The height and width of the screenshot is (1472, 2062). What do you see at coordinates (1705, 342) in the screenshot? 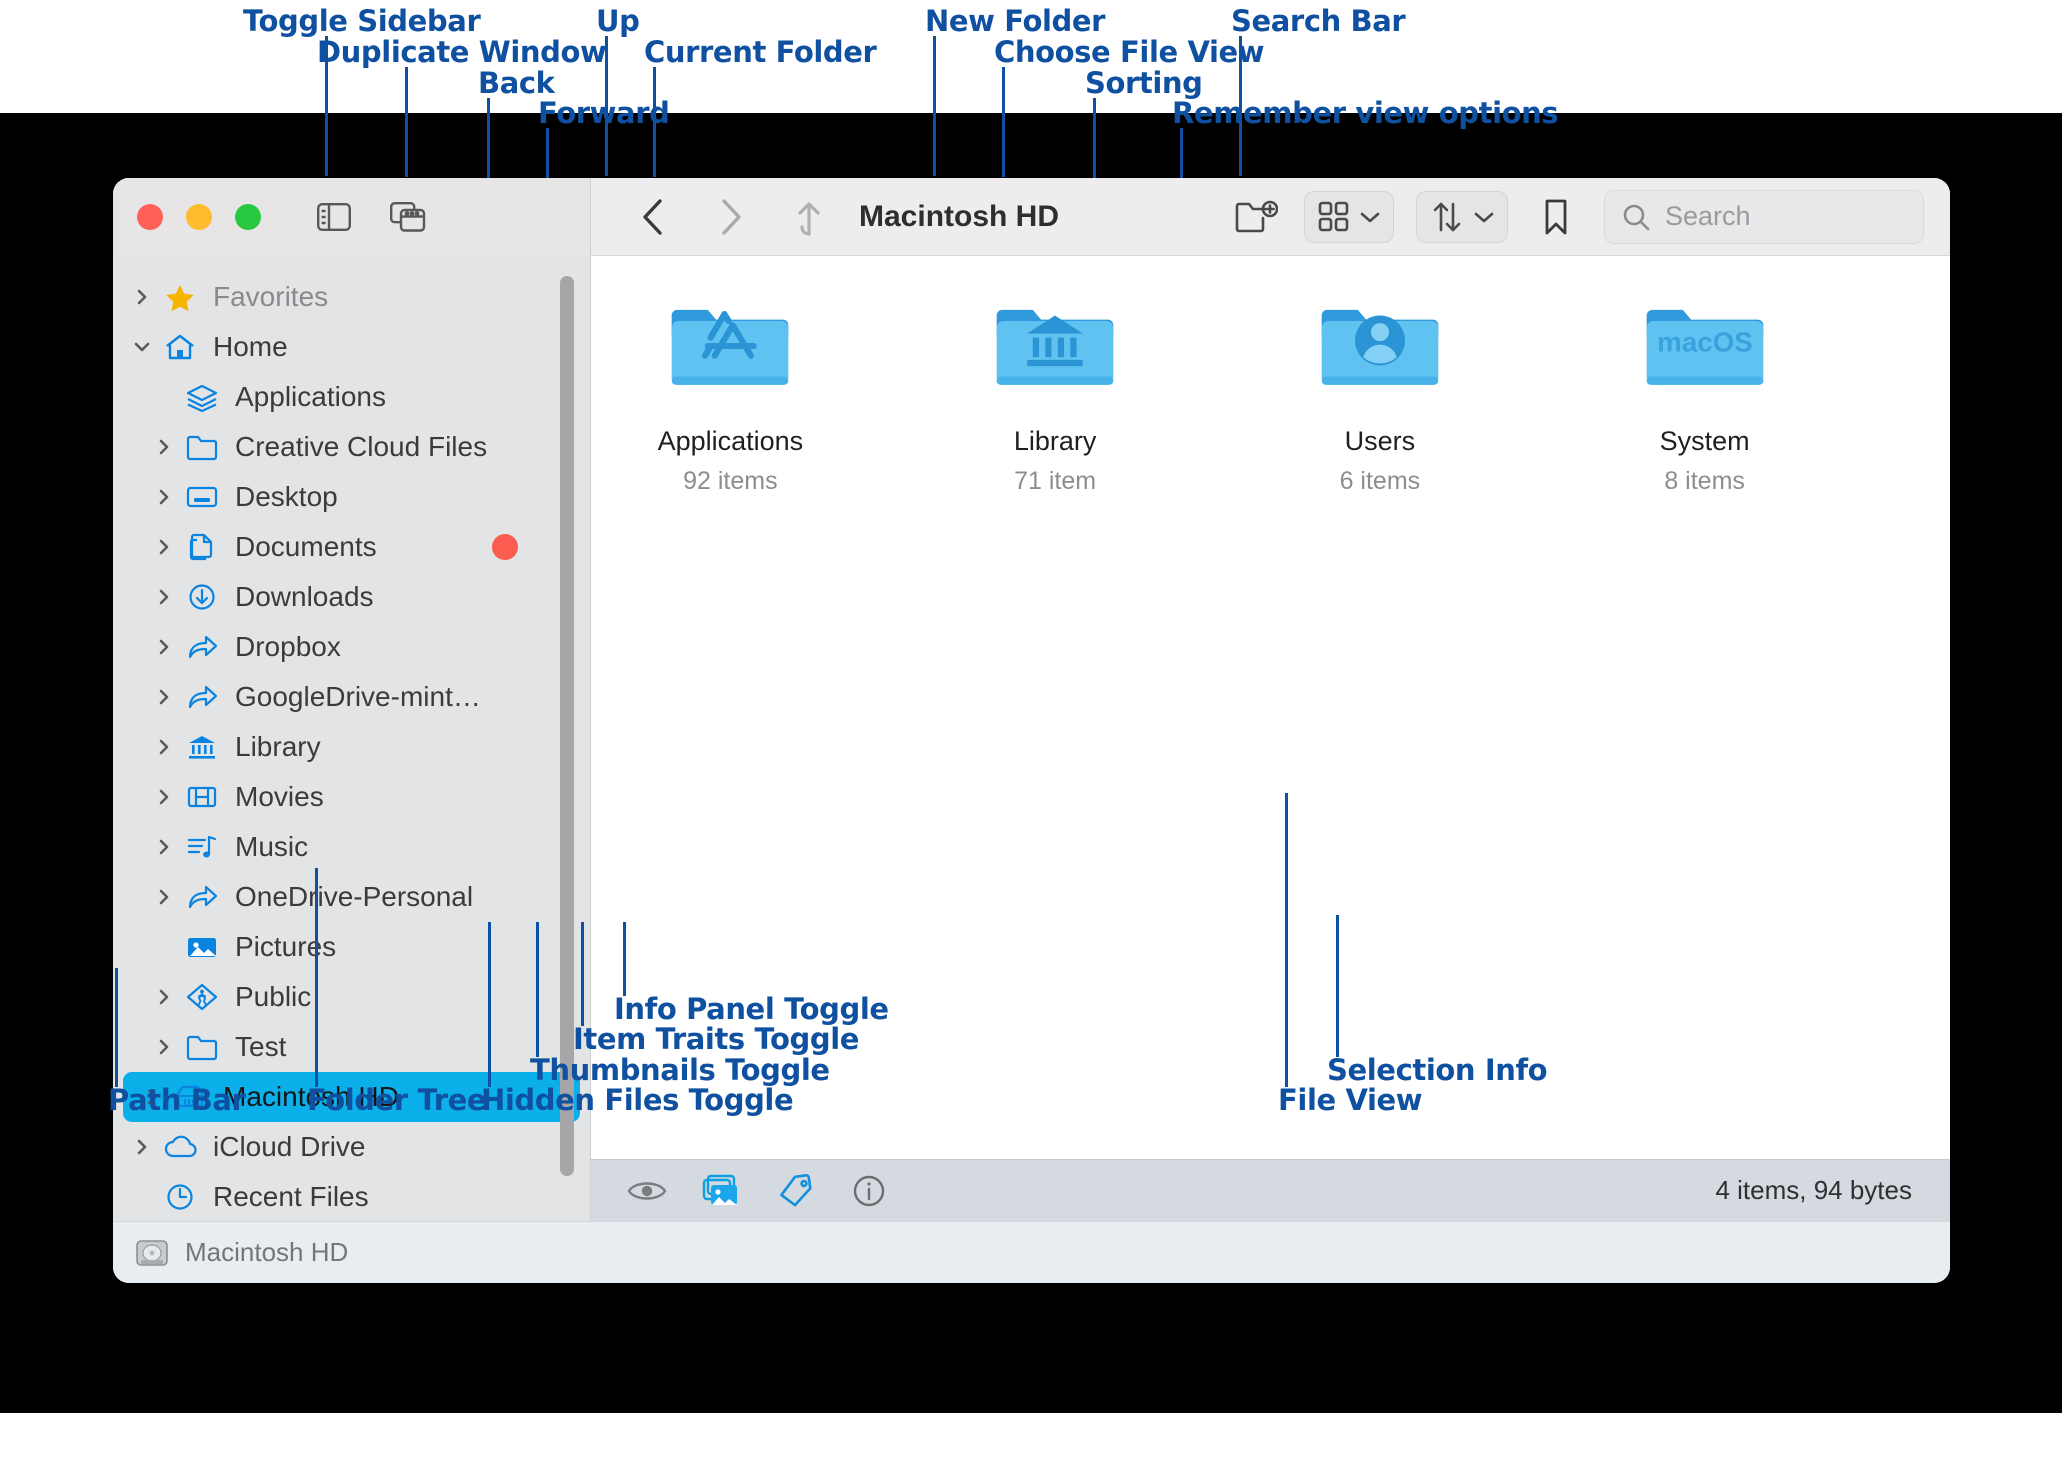
I see `svg-text: macOS` at bounding box center [1705, 342].